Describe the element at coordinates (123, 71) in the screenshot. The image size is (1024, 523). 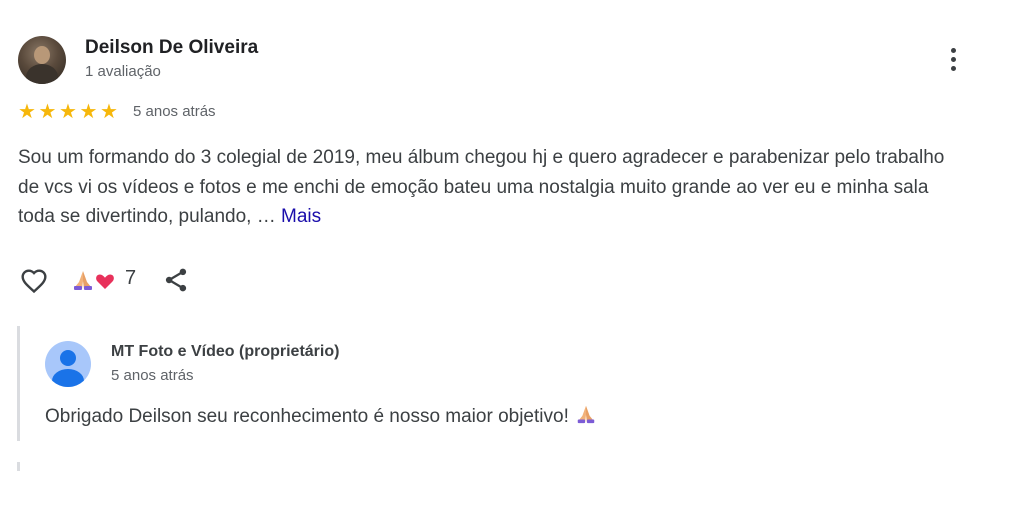
I see `review-count: 1 avaliação` at that location.